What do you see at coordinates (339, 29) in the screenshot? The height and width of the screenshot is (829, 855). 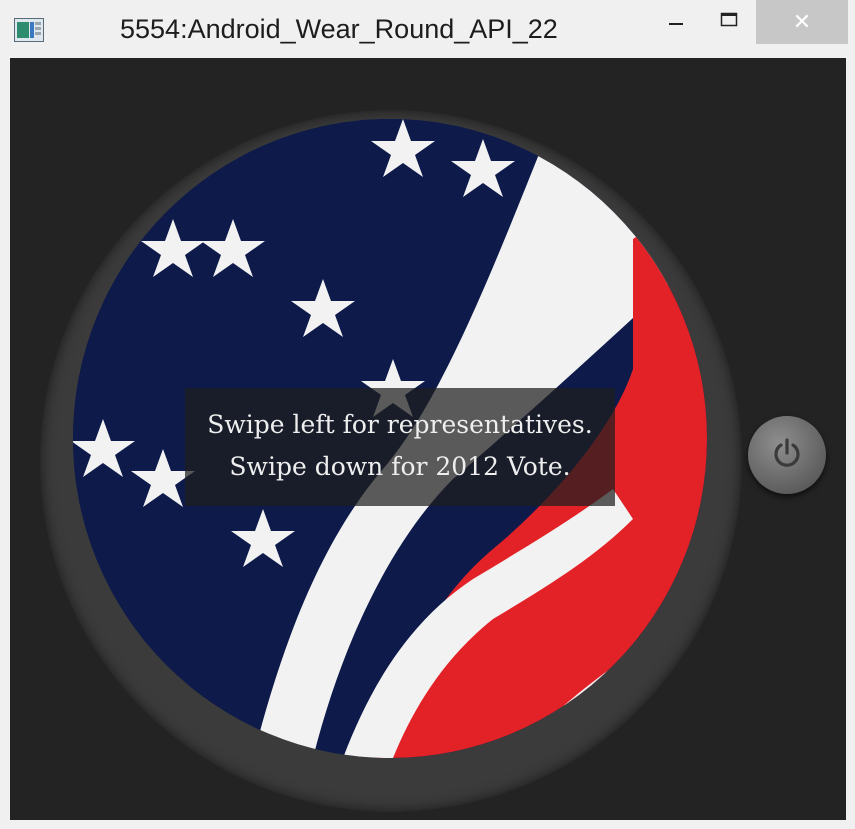 I see `window-title: 5554:Android_Wear_Round_API_22` at bounding box center [339, 29].